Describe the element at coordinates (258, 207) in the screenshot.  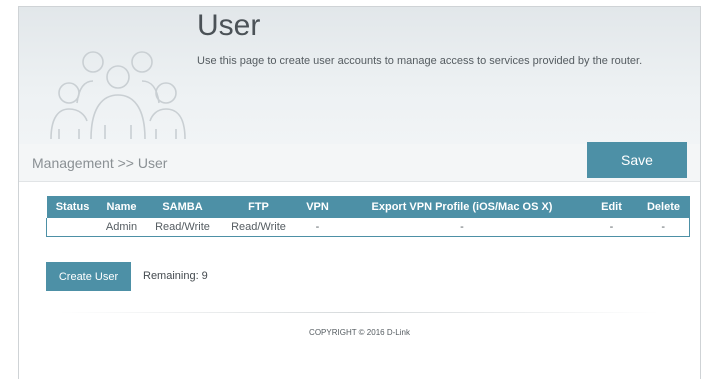
I see `column-header-ftp: FTP` at that location.